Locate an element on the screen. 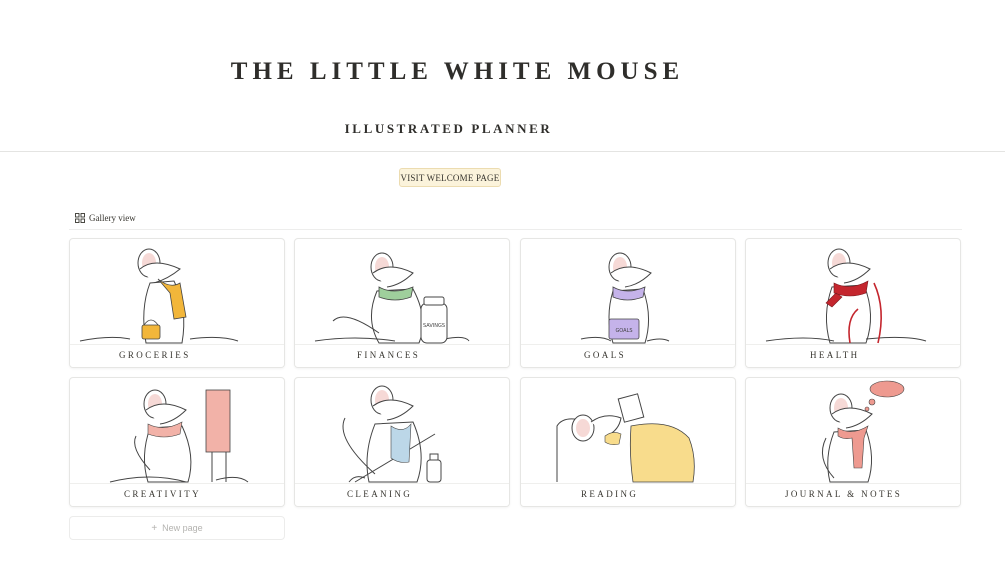 The image size is (1005, 565). gallery-card-finances: SAVINGS FINANCES is located at coordinates (402, 303).